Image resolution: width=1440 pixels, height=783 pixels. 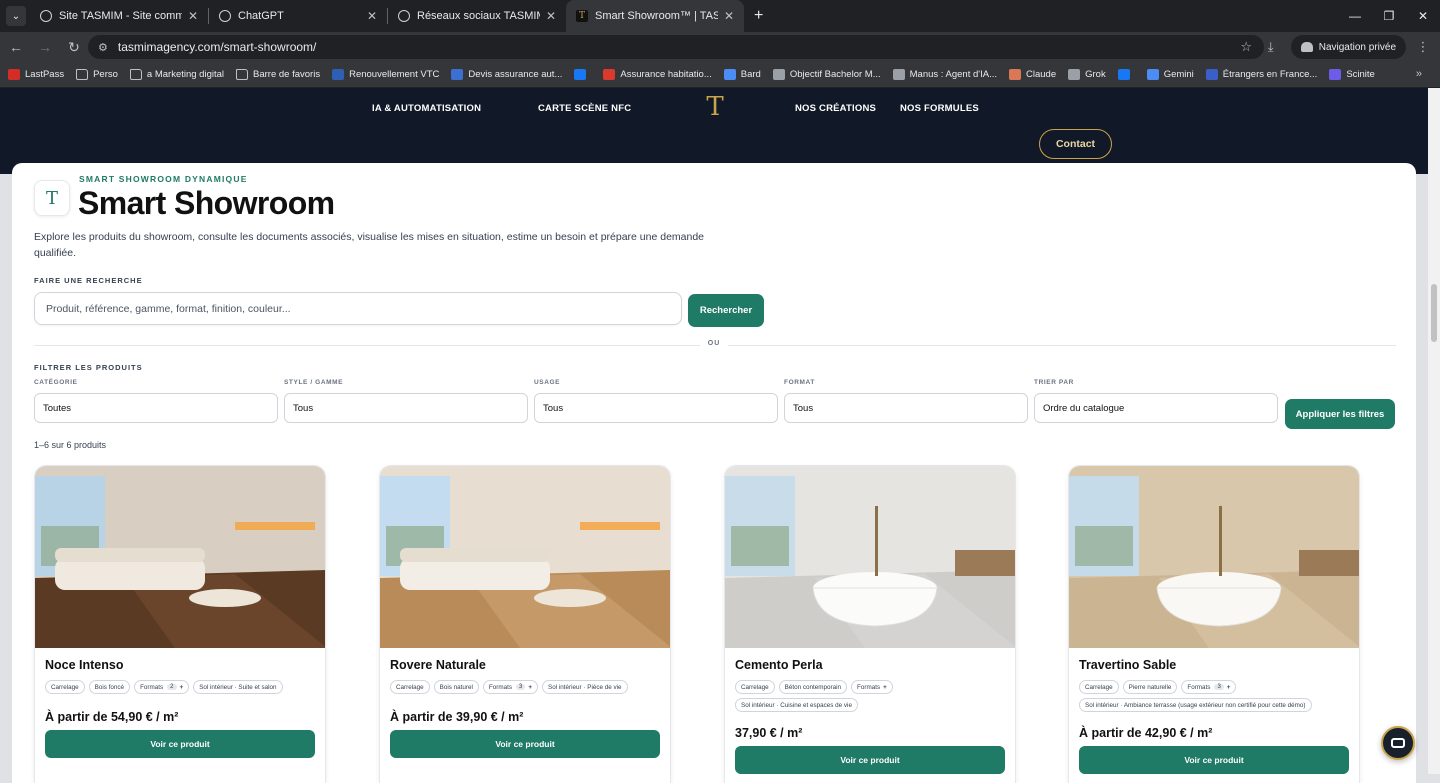 What do you see at coordinates (584, 108) in the screenshot?
I see `nav-link-carte-nfc: CARTE SCÈNE NFC` at bounding box center [584, 108].